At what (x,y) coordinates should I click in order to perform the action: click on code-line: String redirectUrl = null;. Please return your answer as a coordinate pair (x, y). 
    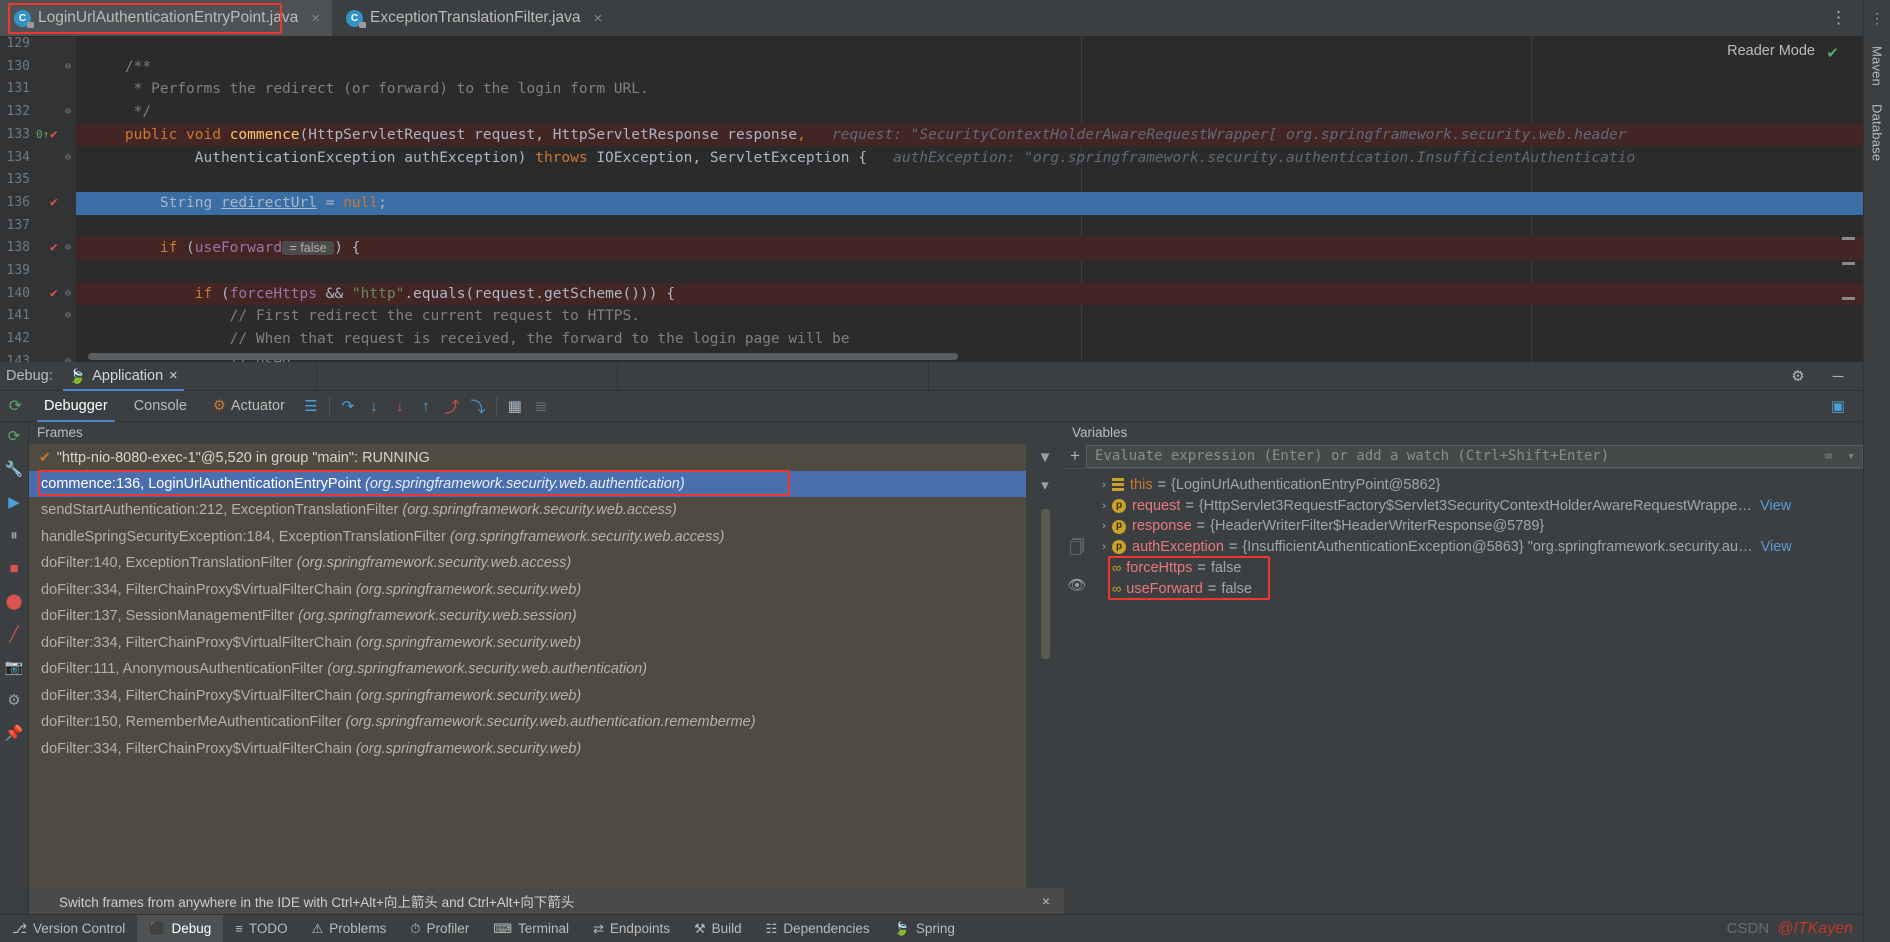
    Looking at the image, I should click on (969, 203).